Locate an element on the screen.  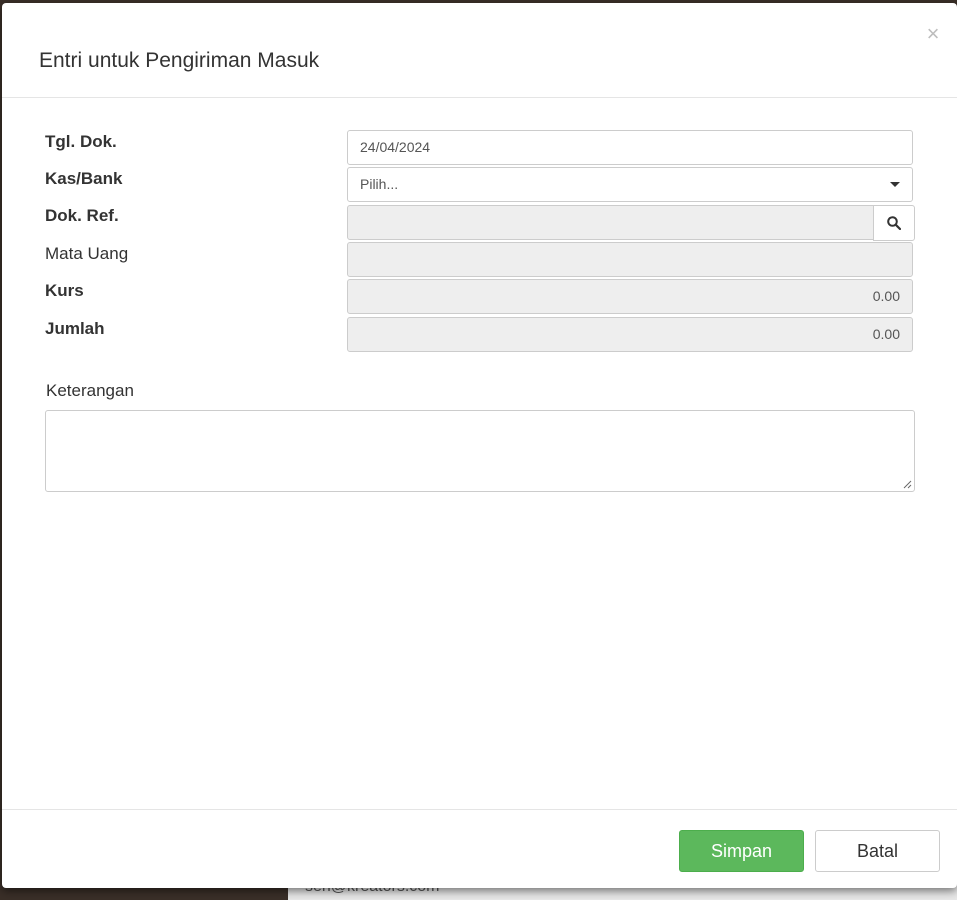
resize-handle-icon is located at coordinates (907, 484).